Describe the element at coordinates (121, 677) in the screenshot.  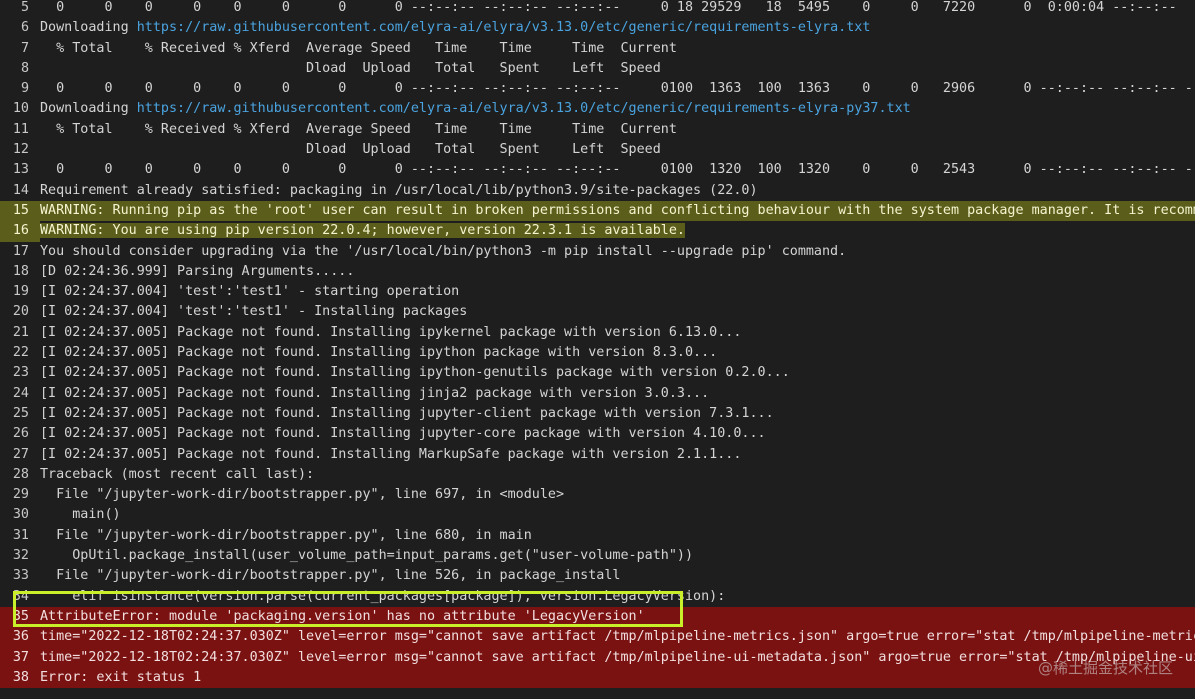
I see `log-text: Error: exit status 1` at that location.